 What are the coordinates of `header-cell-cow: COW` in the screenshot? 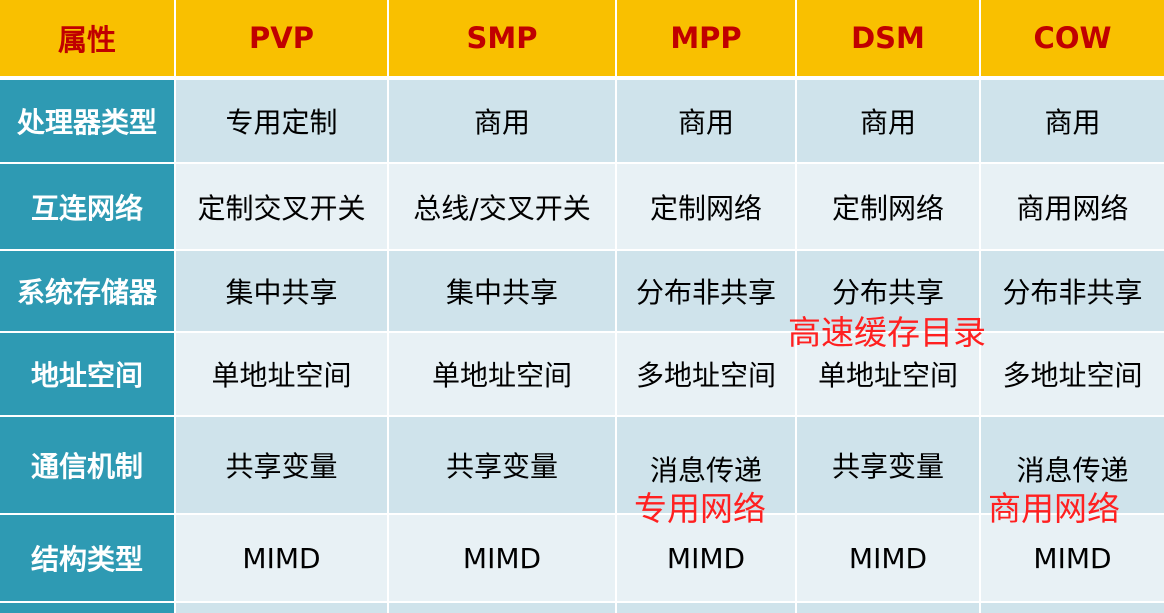 It's located at (1072, 38).